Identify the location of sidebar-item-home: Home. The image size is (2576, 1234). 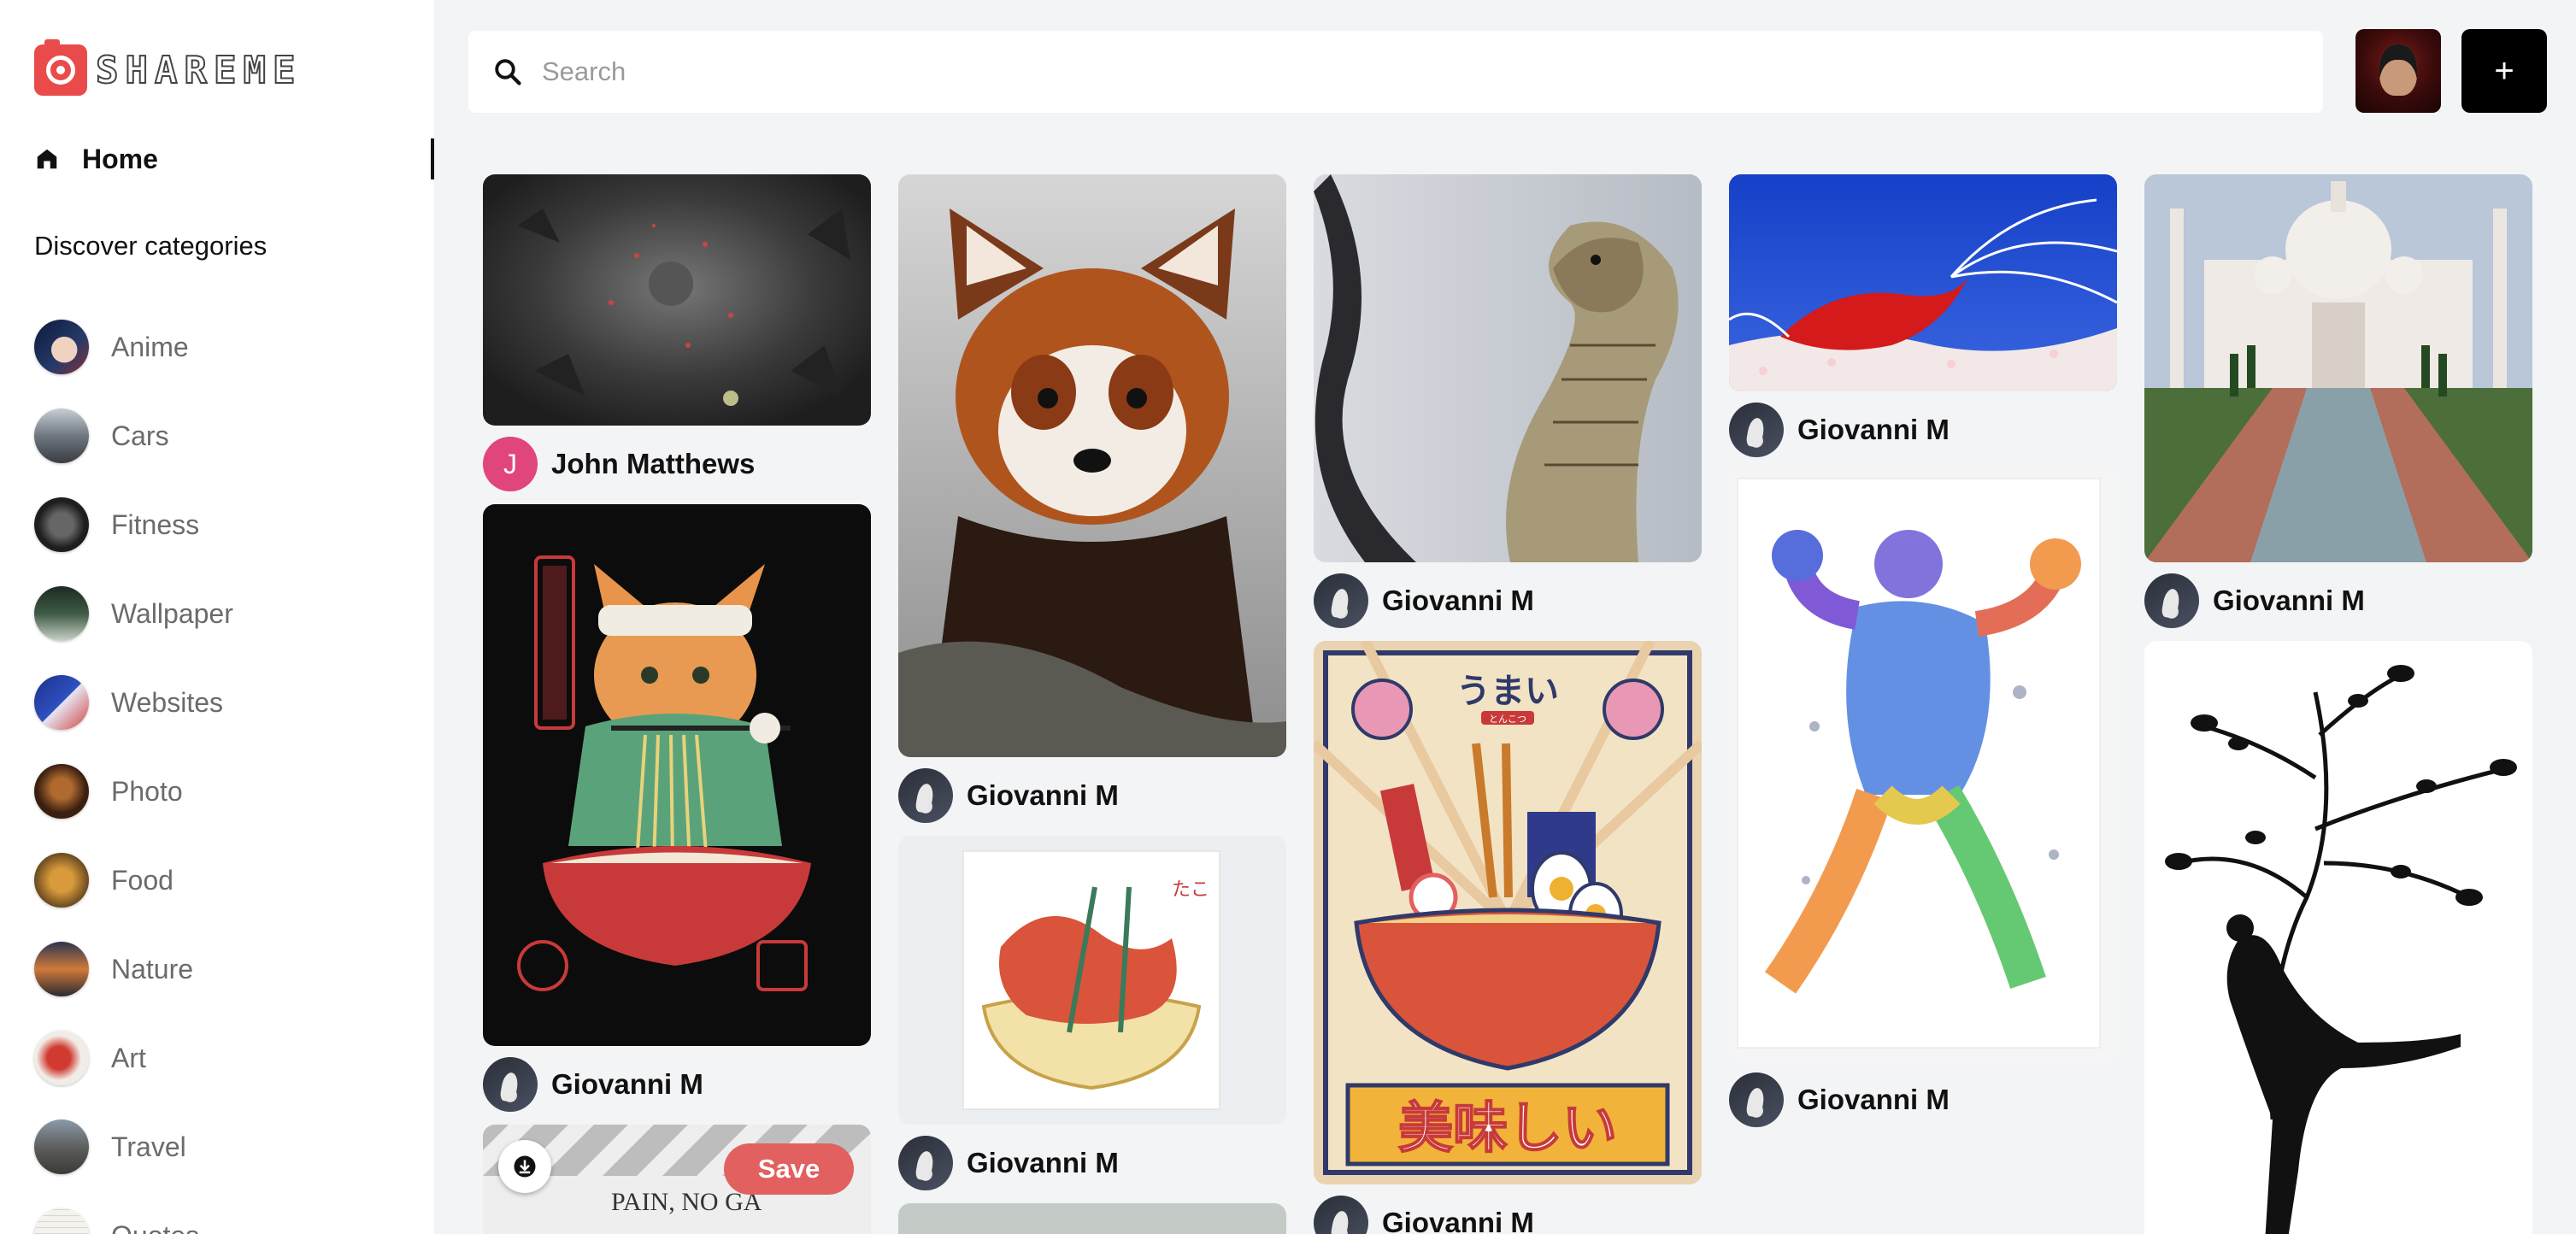
(234, 159).